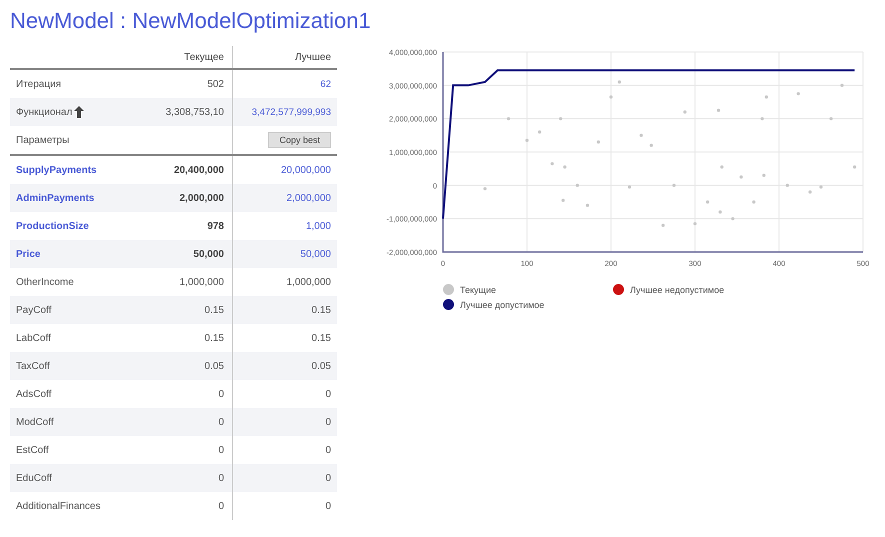  I want to click on parameter-name: AdminPayments, so click(78, 198).